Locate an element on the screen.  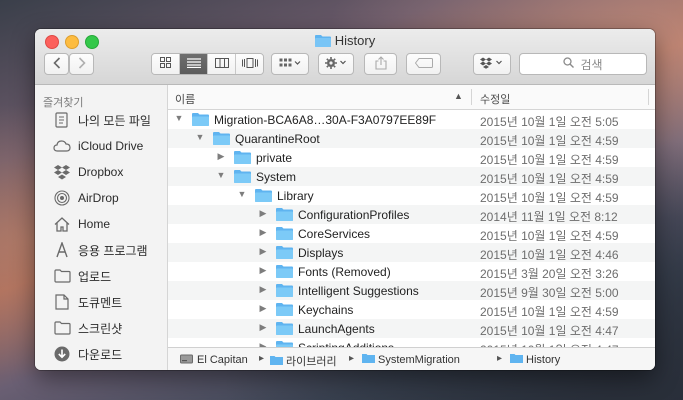
path-item-history: History is located at coordinates (535, 359).